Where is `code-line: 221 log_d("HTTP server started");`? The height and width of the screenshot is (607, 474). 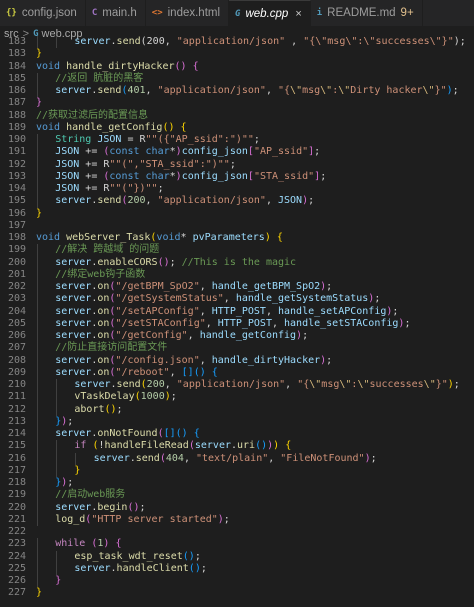
code-line: 221 log_d("HTTP server started"); is located at coordinates (237, 519).